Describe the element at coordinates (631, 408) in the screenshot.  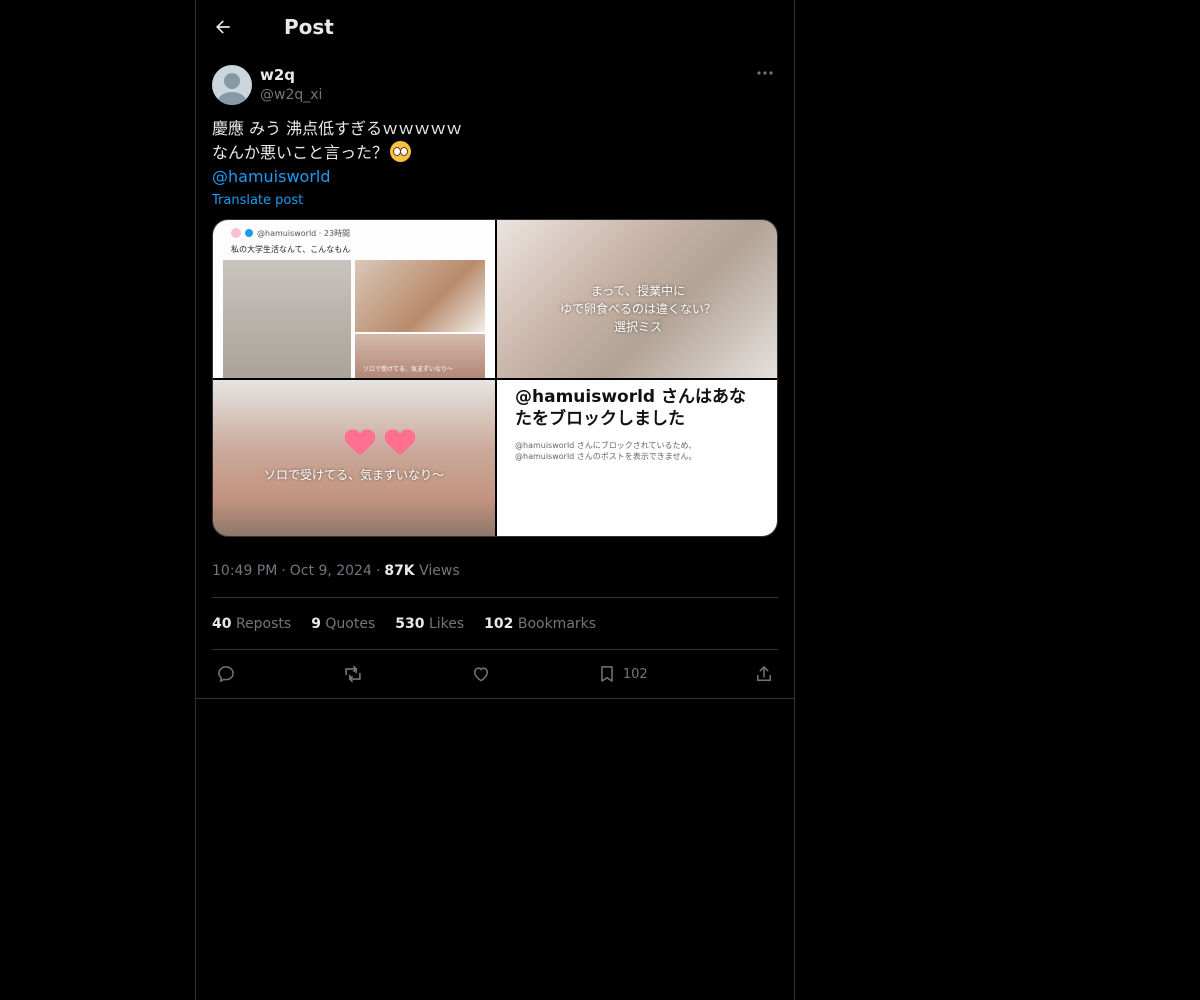
I see `blocked-title: @hamuisworld さんはあなたをブロックしました` at that location.